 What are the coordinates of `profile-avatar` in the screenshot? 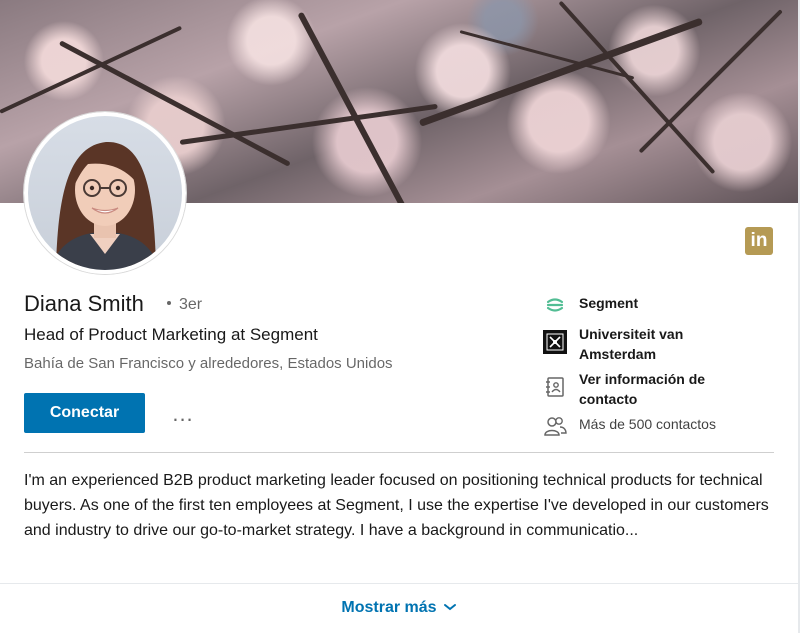 It's located at (105, 193).